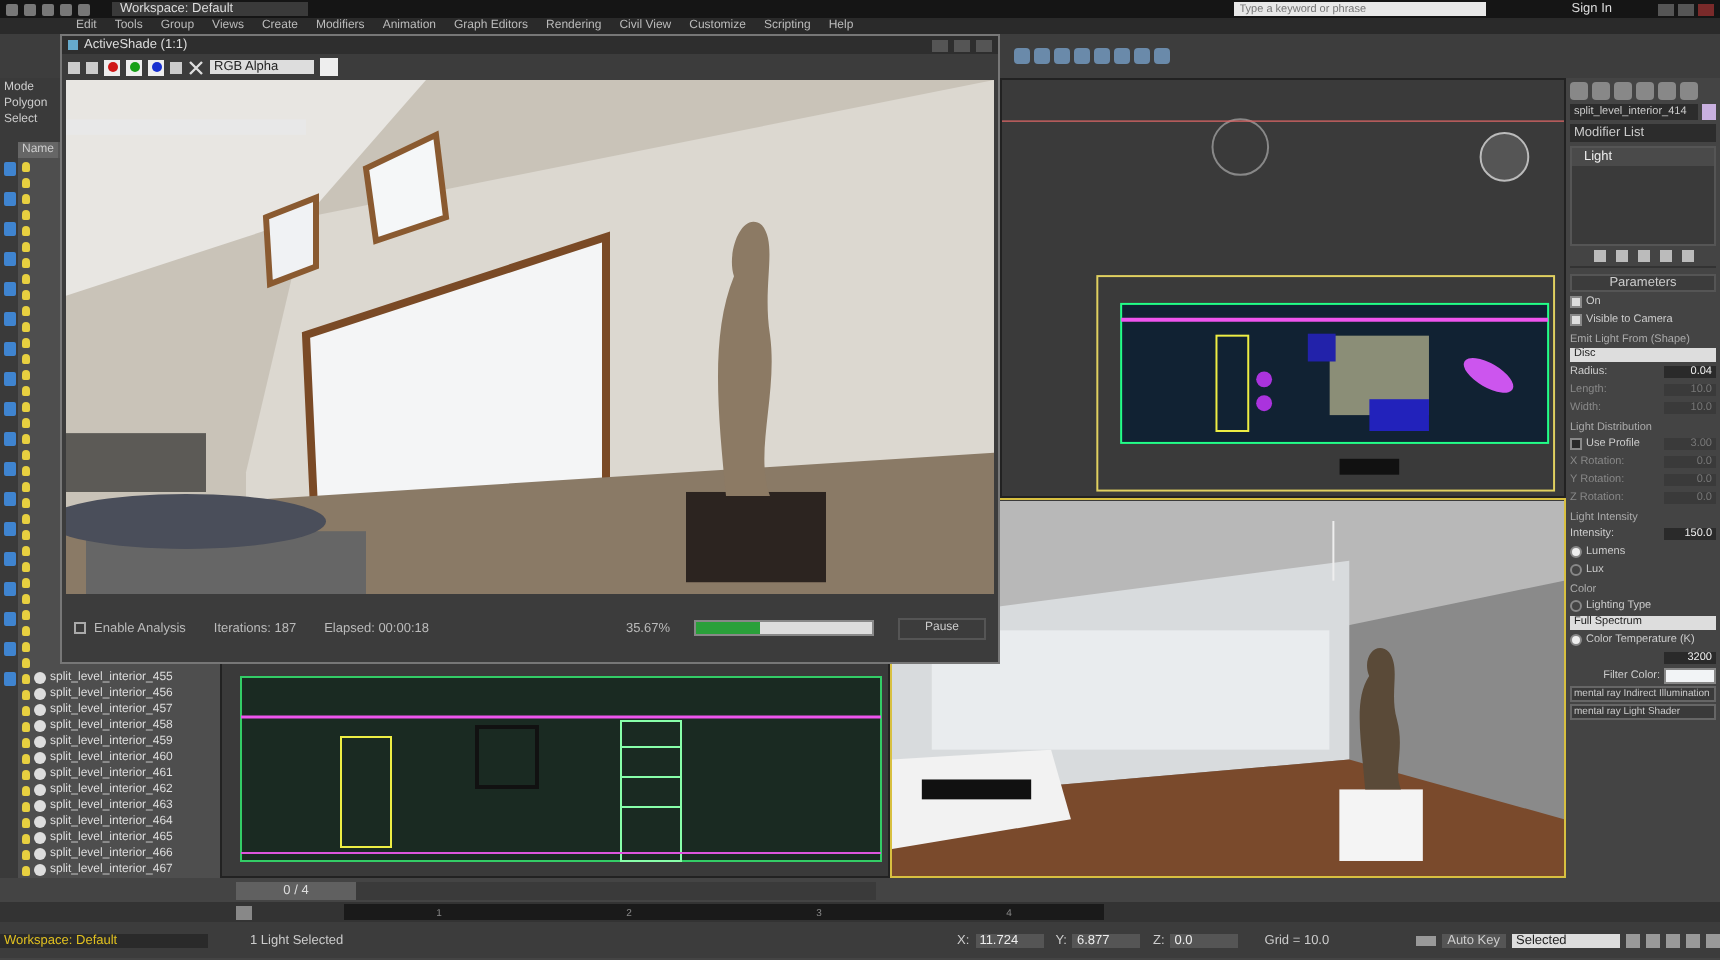  What do you see at coordinates (1709, 112) in the screenshot?
I see `object-color-swatch` at bounding box center [1709, 112].